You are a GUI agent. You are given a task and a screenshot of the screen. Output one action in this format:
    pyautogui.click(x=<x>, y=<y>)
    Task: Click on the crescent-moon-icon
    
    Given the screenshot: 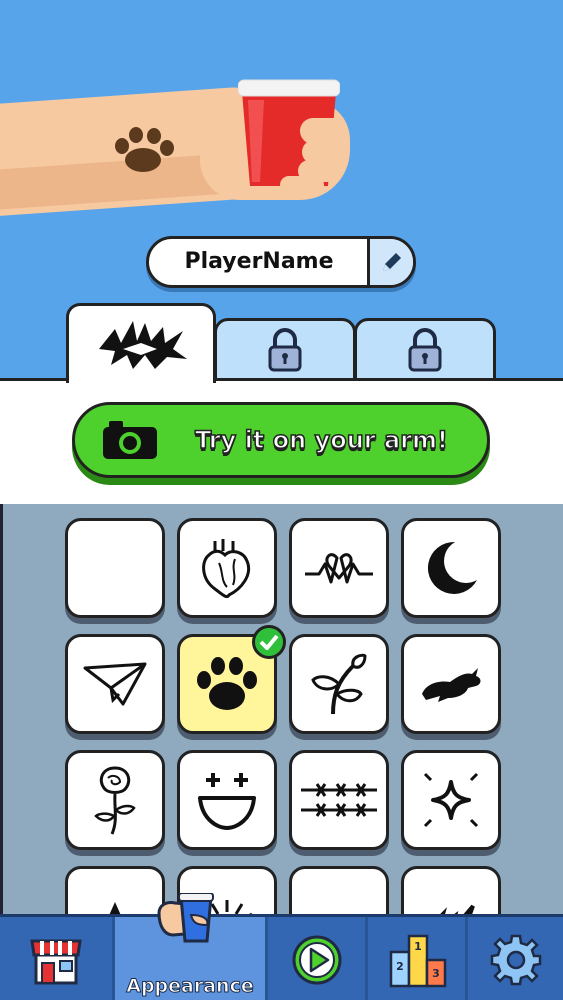 What is the action you would take?
    pyautogui.click(x=452, y=567)
    